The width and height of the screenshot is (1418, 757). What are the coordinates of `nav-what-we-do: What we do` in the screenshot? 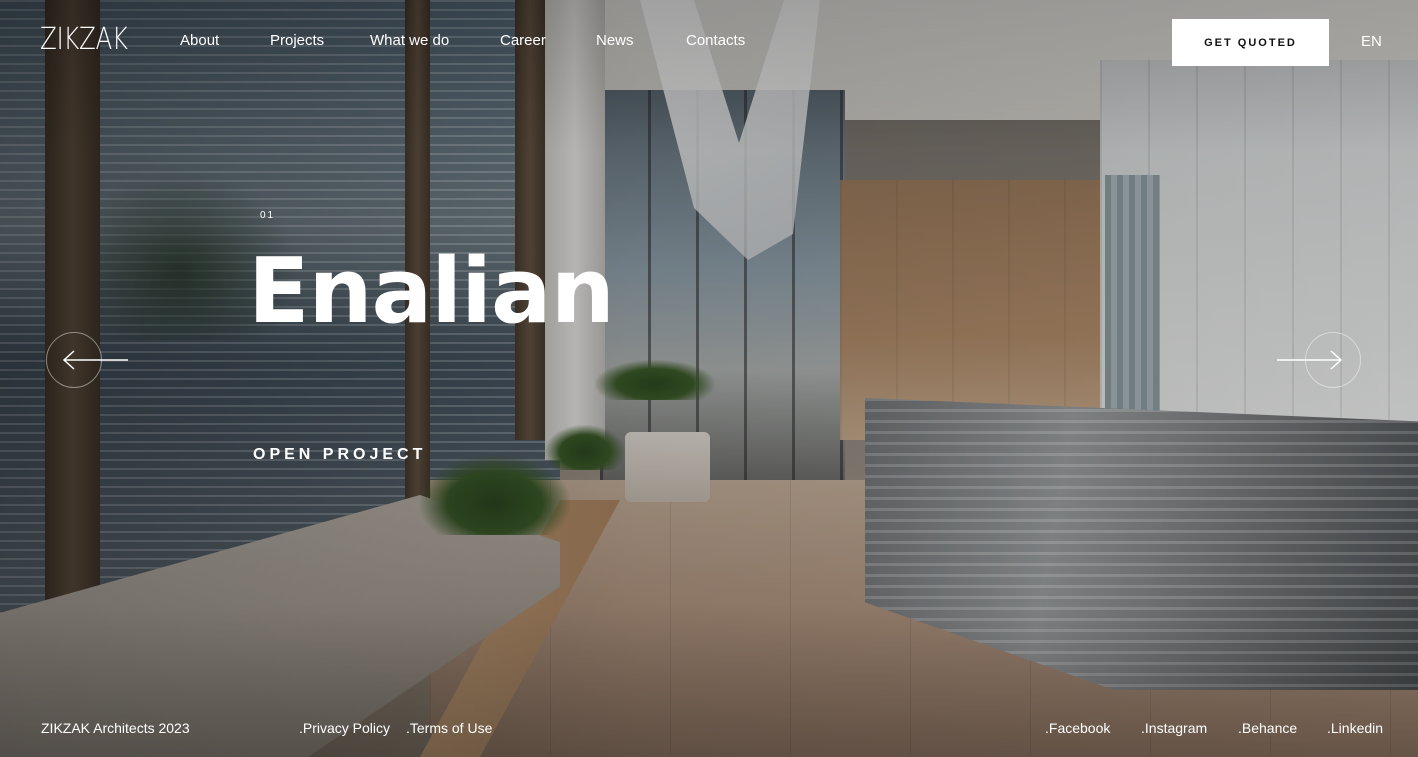 It's located at (409, 40).